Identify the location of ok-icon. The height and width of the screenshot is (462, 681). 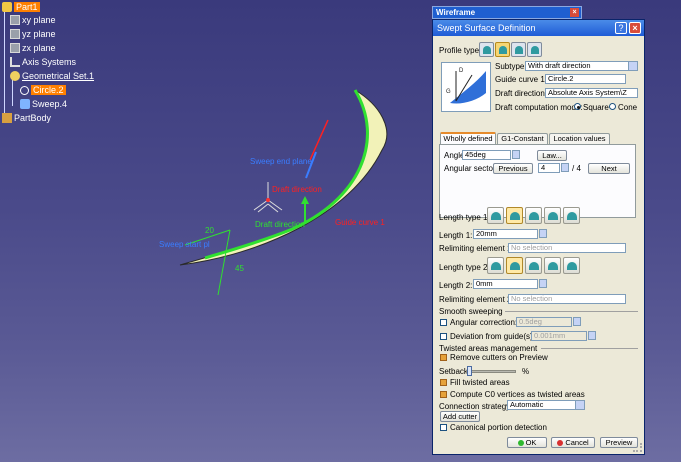
(520, 443).